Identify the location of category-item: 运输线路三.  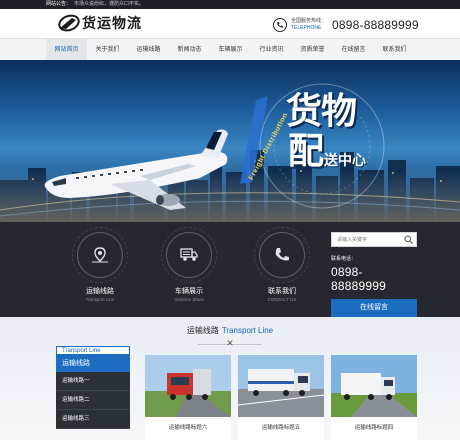
(93, 419).